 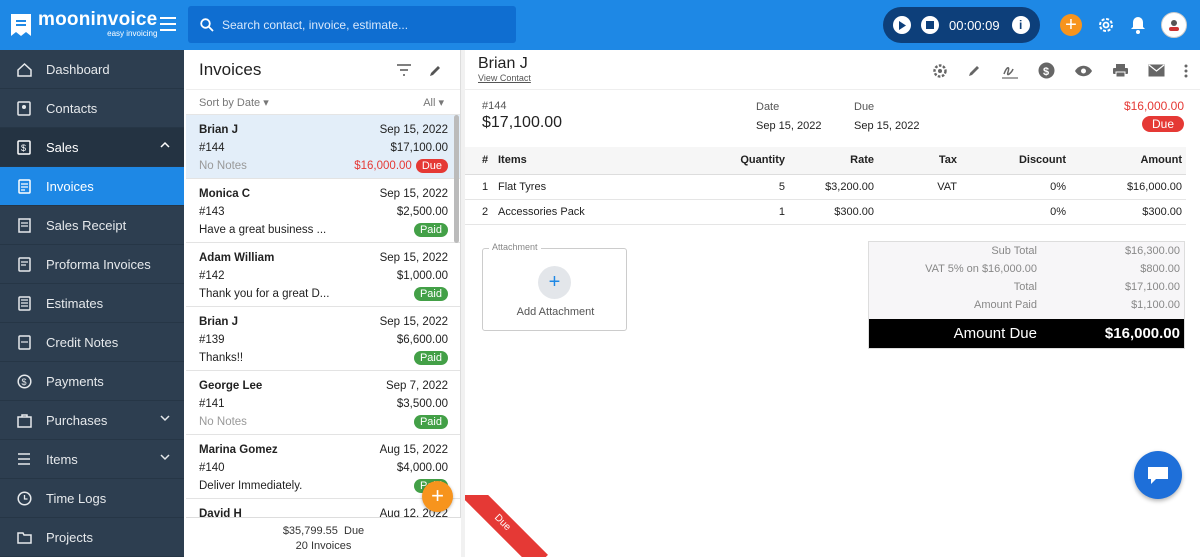 I want to click on top-bar: mooninvoice easy invoicing 00:00:09 i +, so click(x=600, y=25).